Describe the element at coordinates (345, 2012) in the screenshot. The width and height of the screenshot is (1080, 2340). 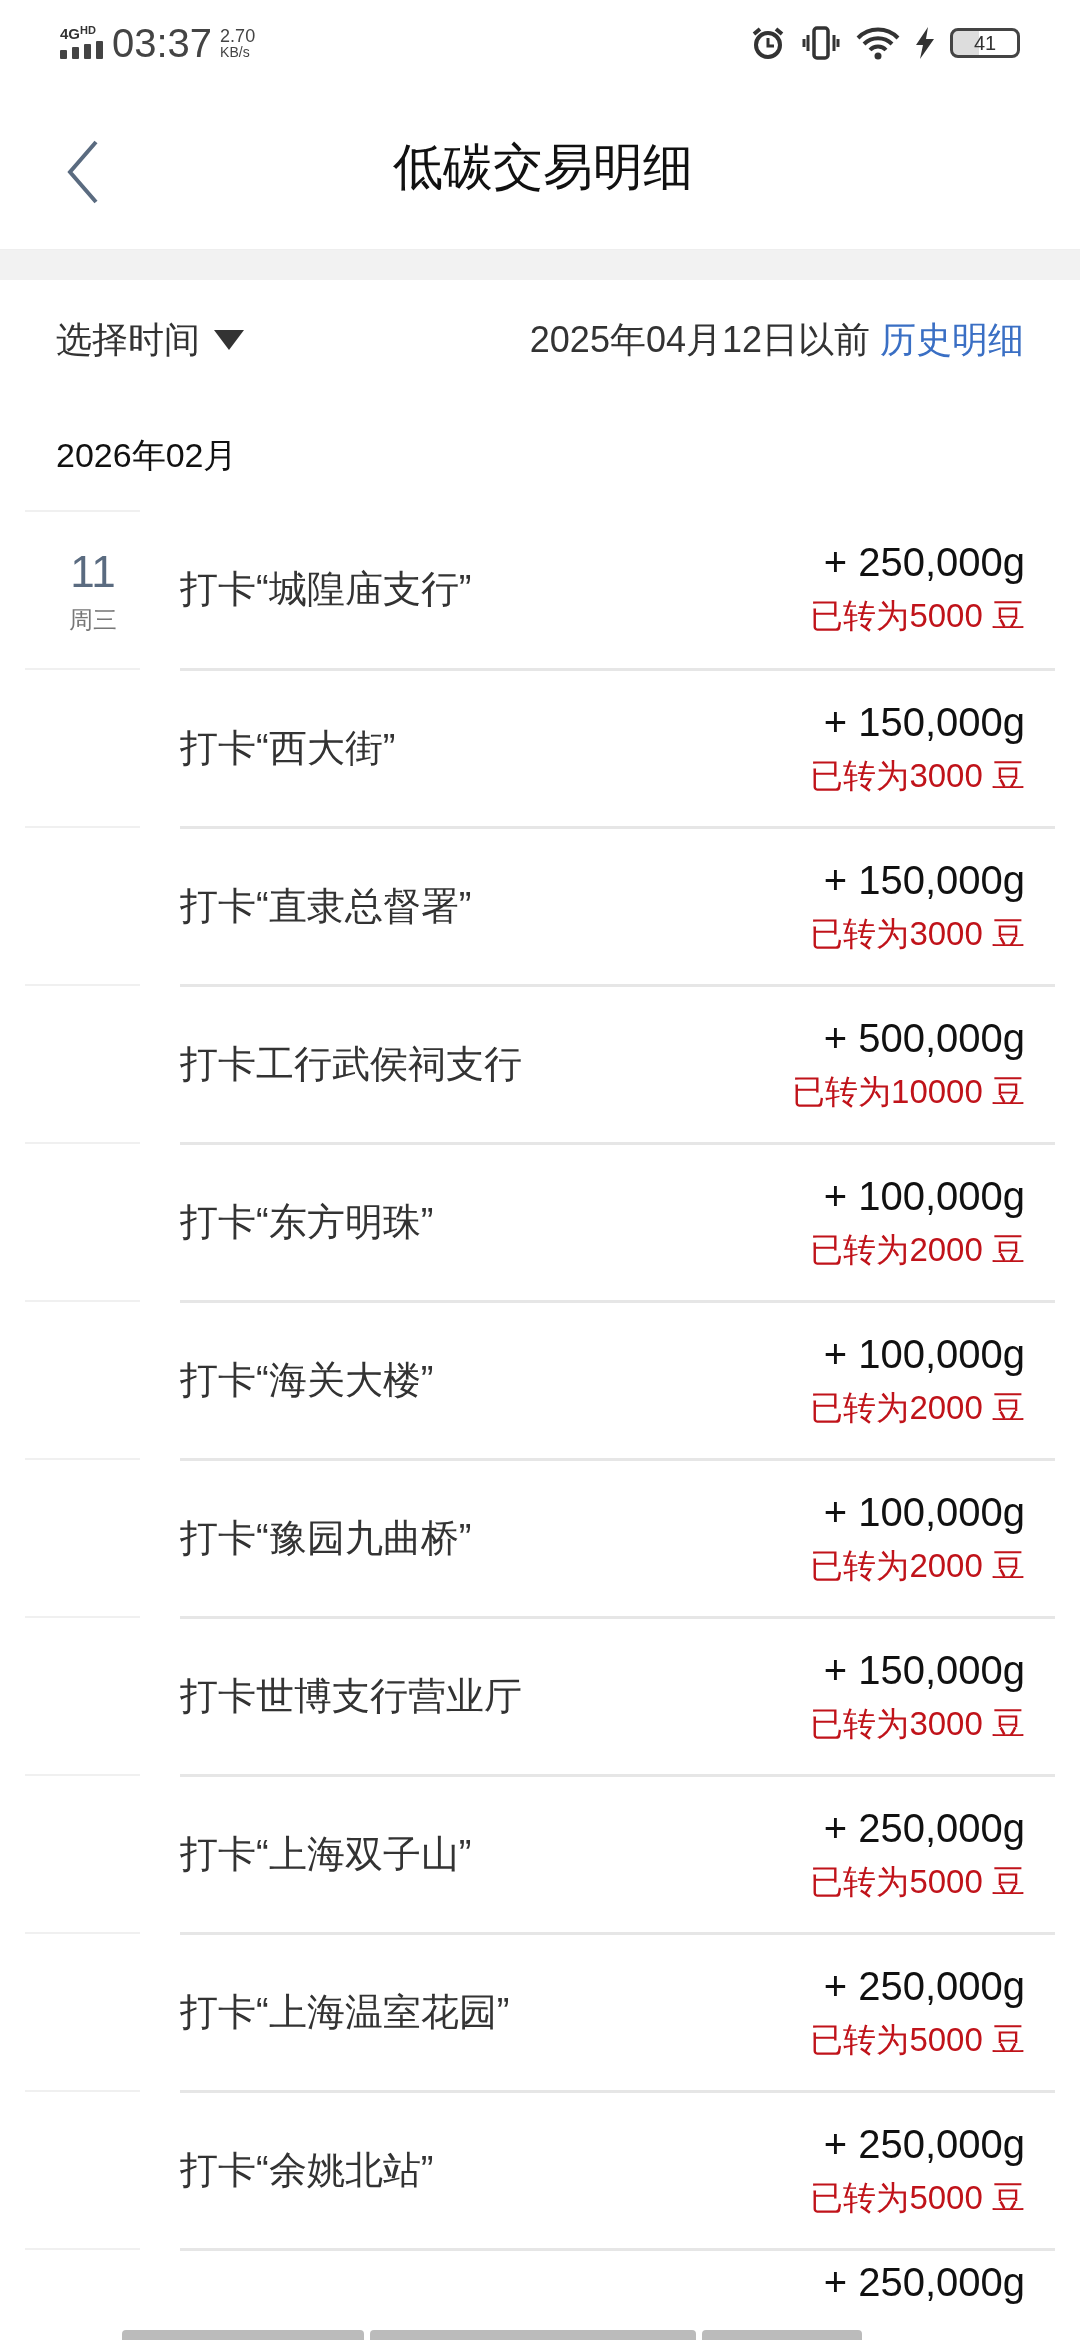
I see `record-title: 打卡“上海温室花园”` at that location.